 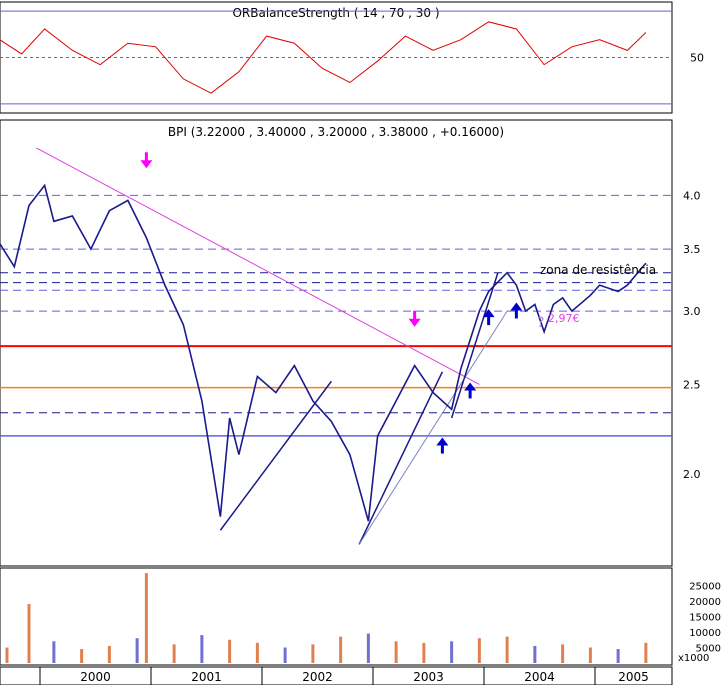 I want to click on price-tick-label: 3.0, so click(x=692, y=311).